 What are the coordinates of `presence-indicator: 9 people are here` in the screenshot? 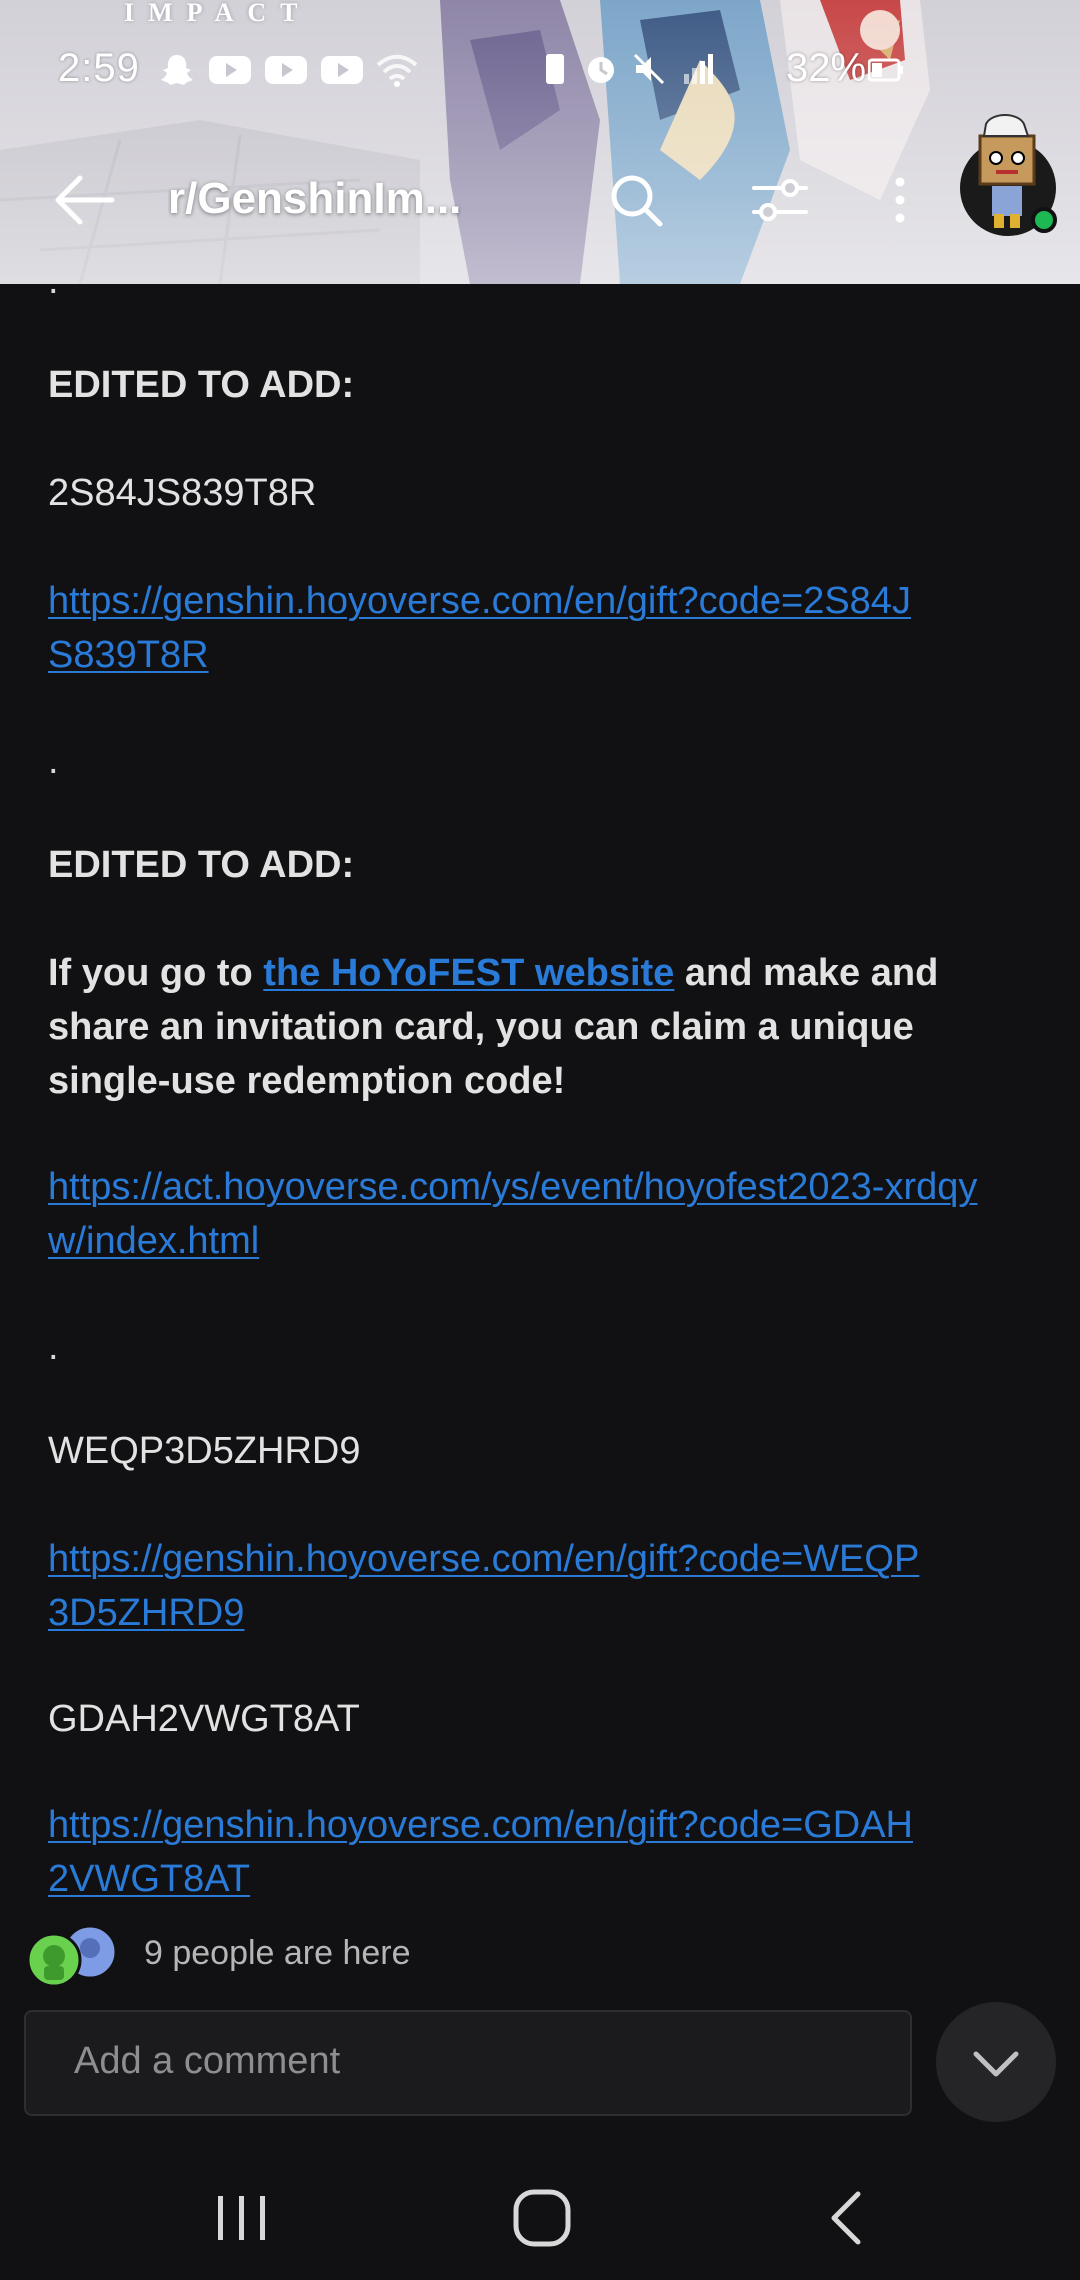 It's located at (324, 1957).